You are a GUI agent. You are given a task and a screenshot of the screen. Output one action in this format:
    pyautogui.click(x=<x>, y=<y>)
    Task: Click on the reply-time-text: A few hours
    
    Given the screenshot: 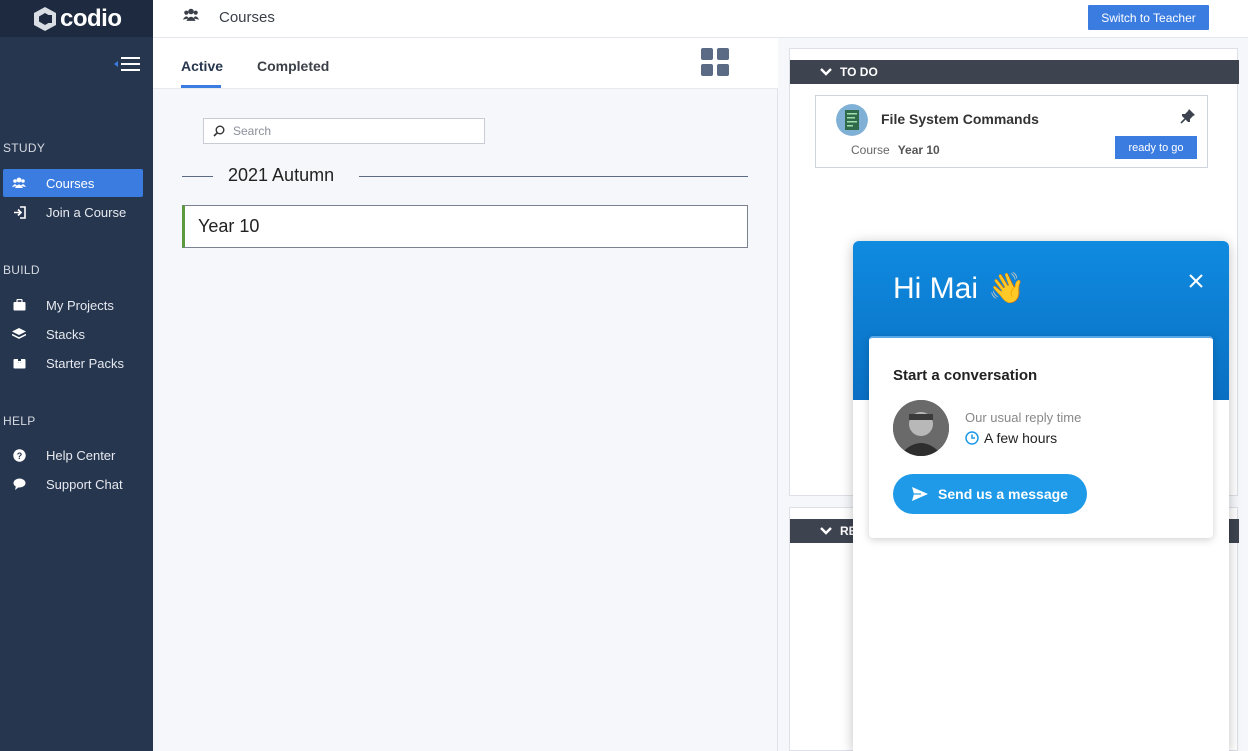 What is the action you would take?
    pyautogui.click(x=1021, y=438)
    